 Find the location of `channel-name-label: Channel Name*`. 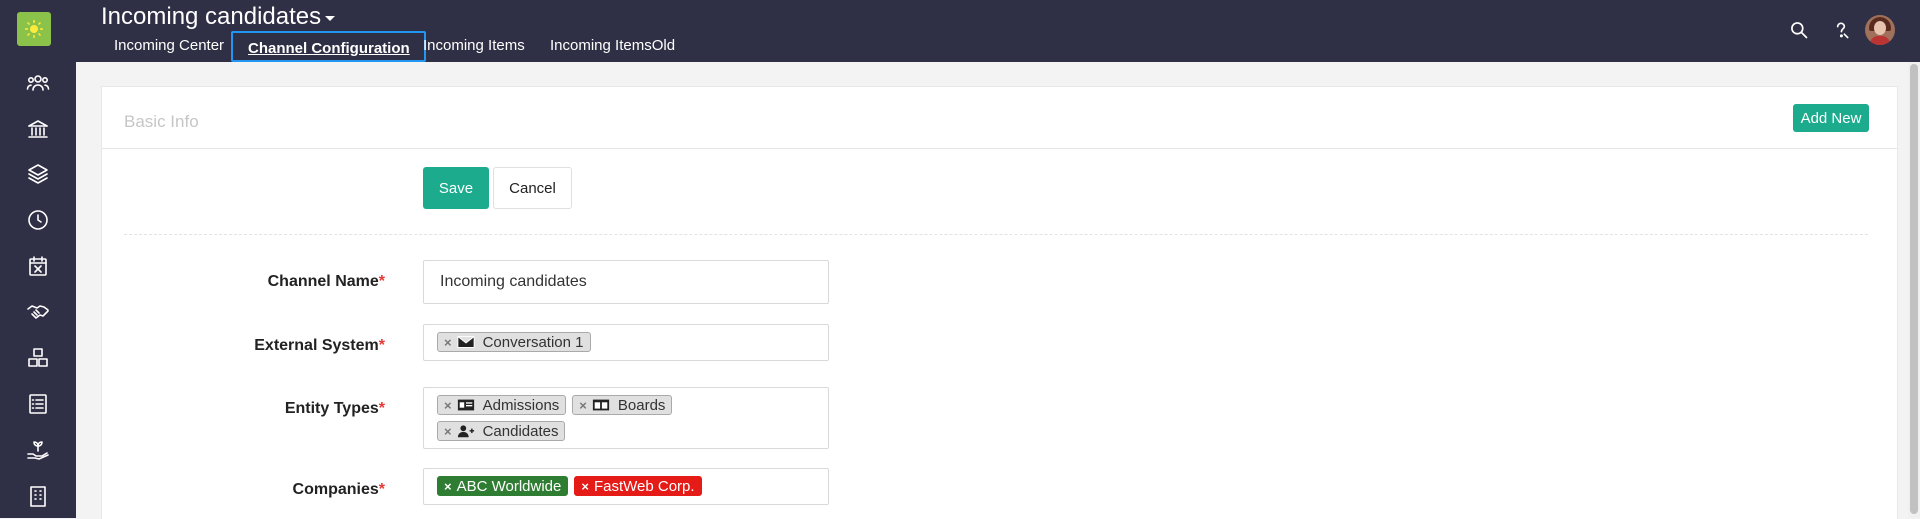

channel-name-label: Channel Name* is located at coordinates (326, 281).